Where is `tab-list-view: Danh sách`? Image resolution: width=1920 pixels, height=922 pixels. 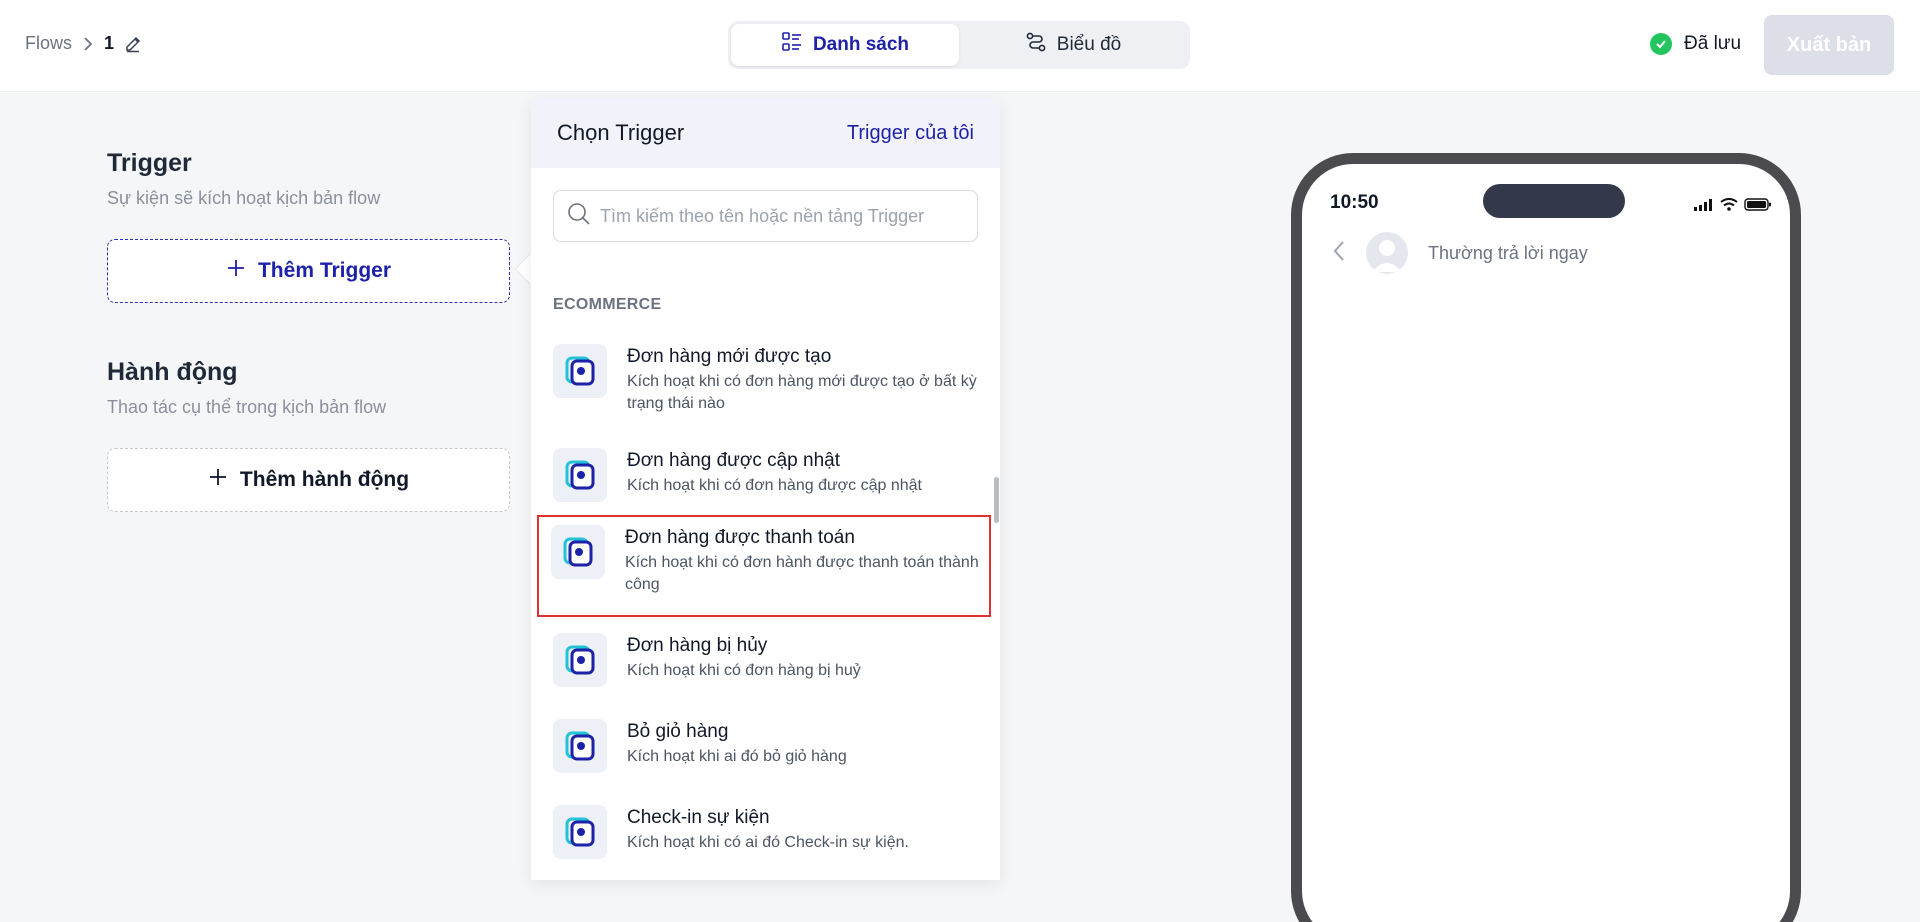 tab-list-view: Danh sách is located at coordinates (845, 45).